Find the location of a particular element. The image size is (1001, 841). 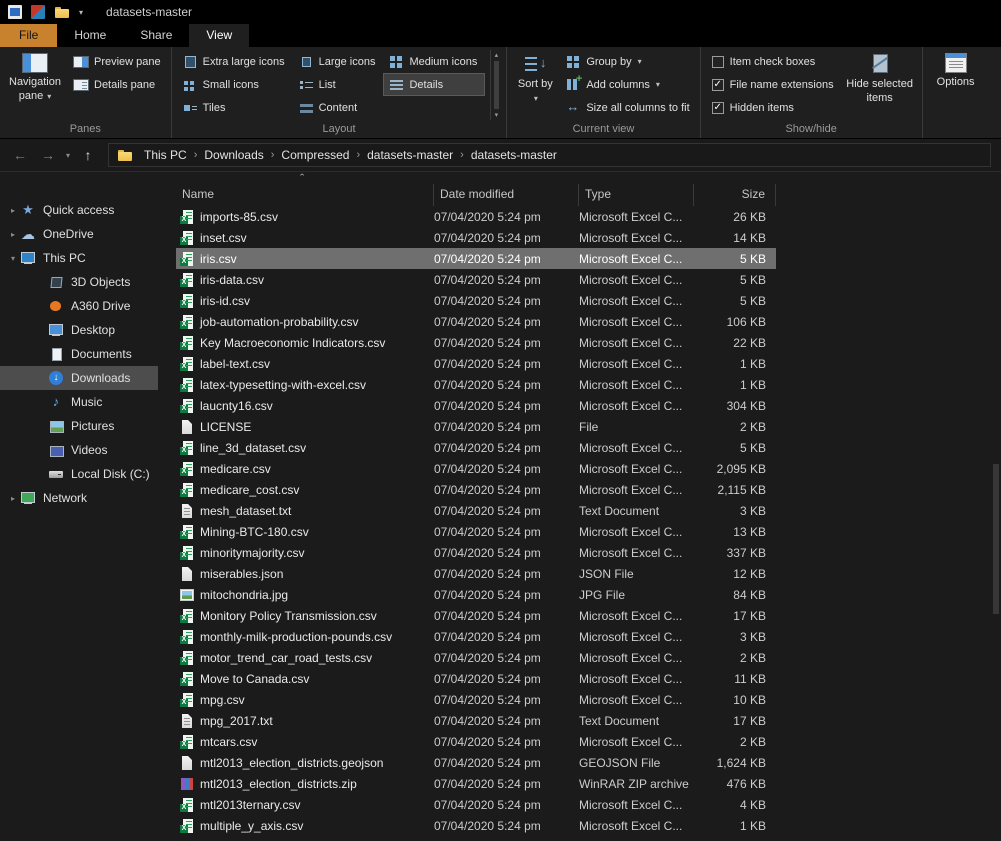

tab-home: Home is located at coordinates (90, 35).